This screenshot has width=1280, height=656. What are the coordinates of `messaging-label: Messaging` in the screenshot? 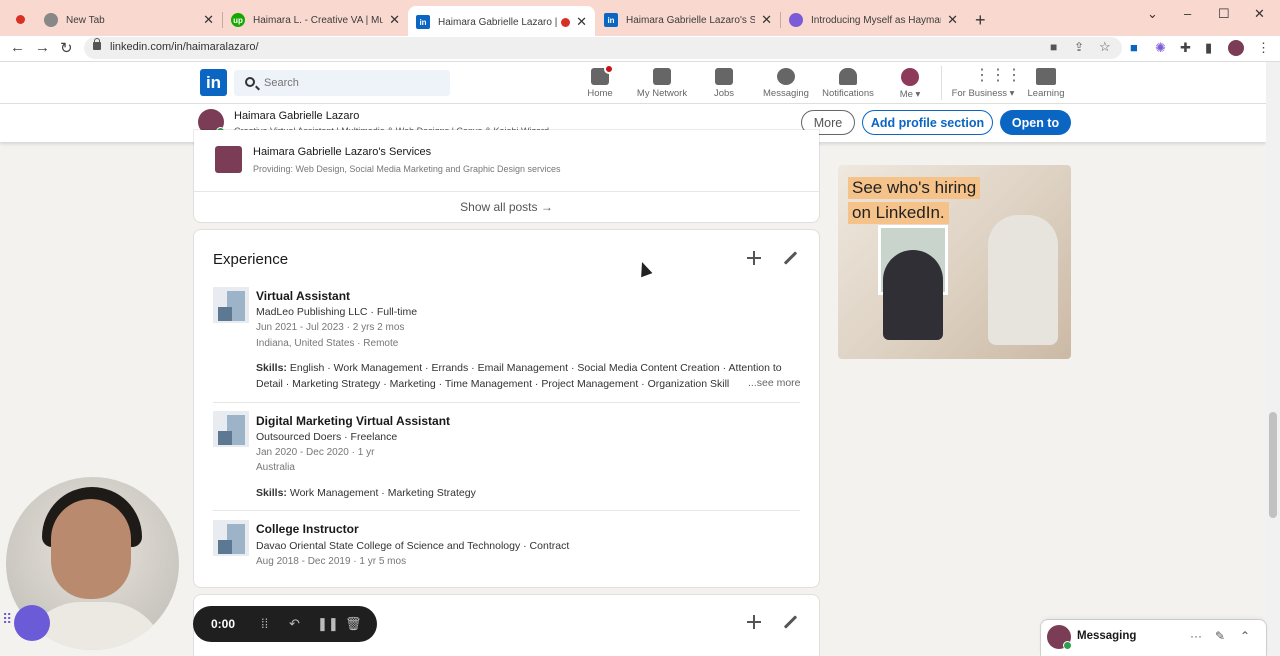 It's located at (1107, 636).